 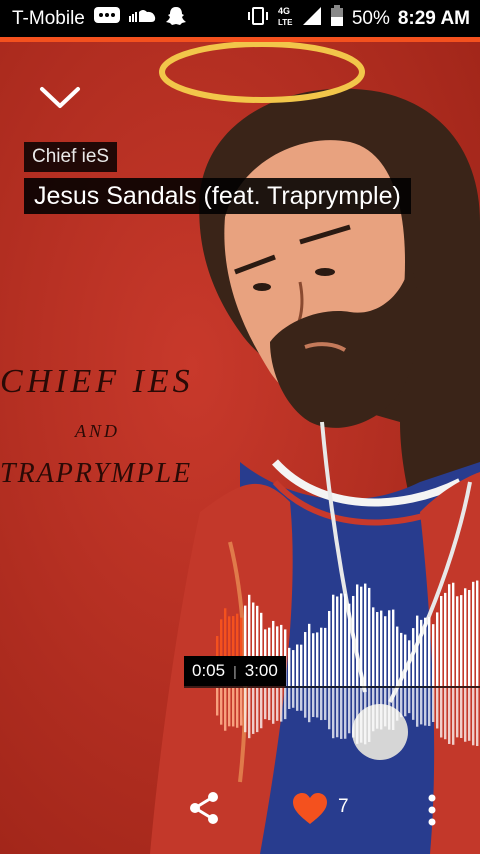 I want to click on vibrate-icon, so click(x=258, y=19).